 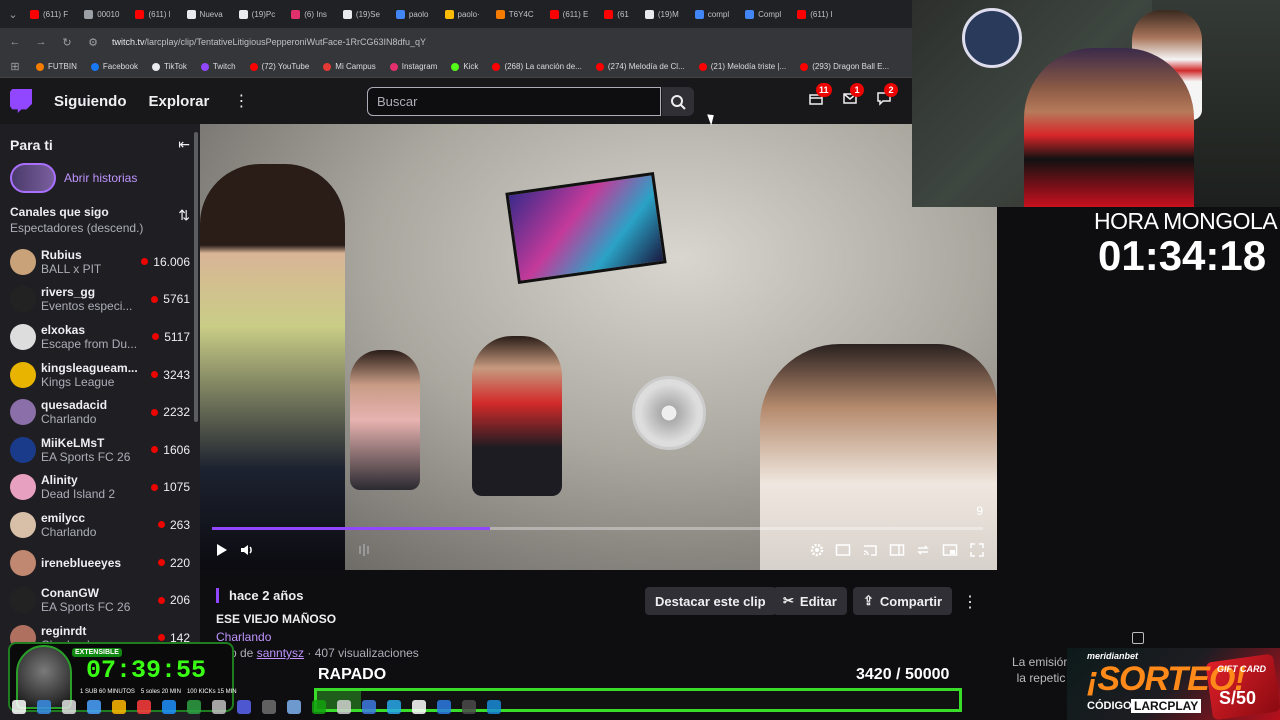 I want to click on browser-tab: (19)M, so click(x=662, y=14).